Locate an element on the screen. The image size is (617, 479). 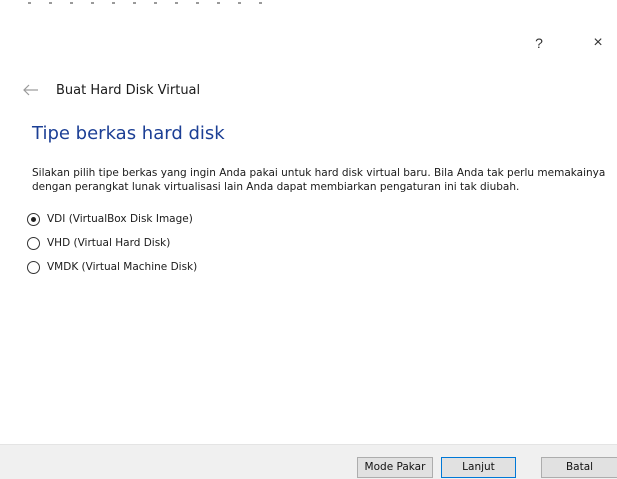
radio-option-vmdk: VMDK (Virtual Machine Disk) is located at coordinates (112, 267).